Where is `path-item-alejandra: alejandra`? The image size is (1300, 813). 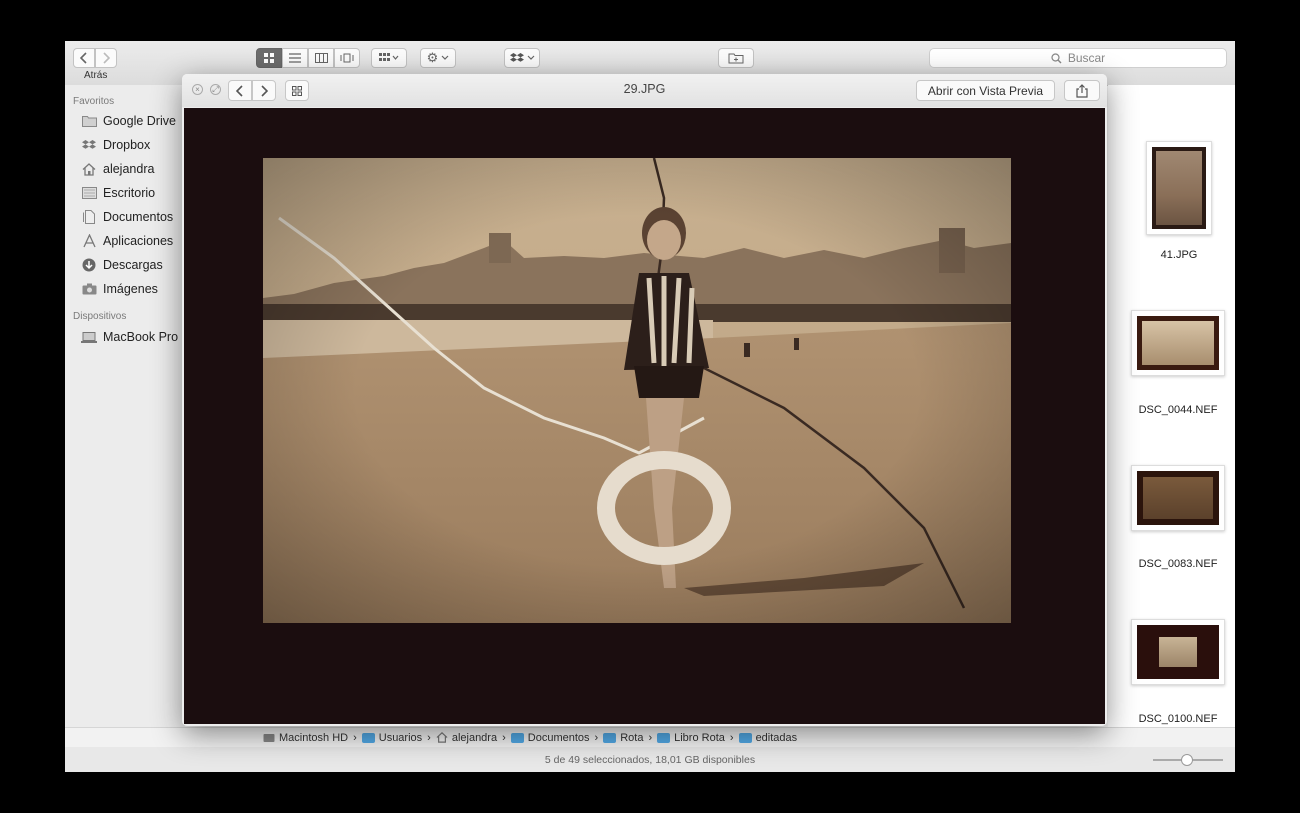 path-item-alejandra: alejandra is located at coordinates (466, 738).